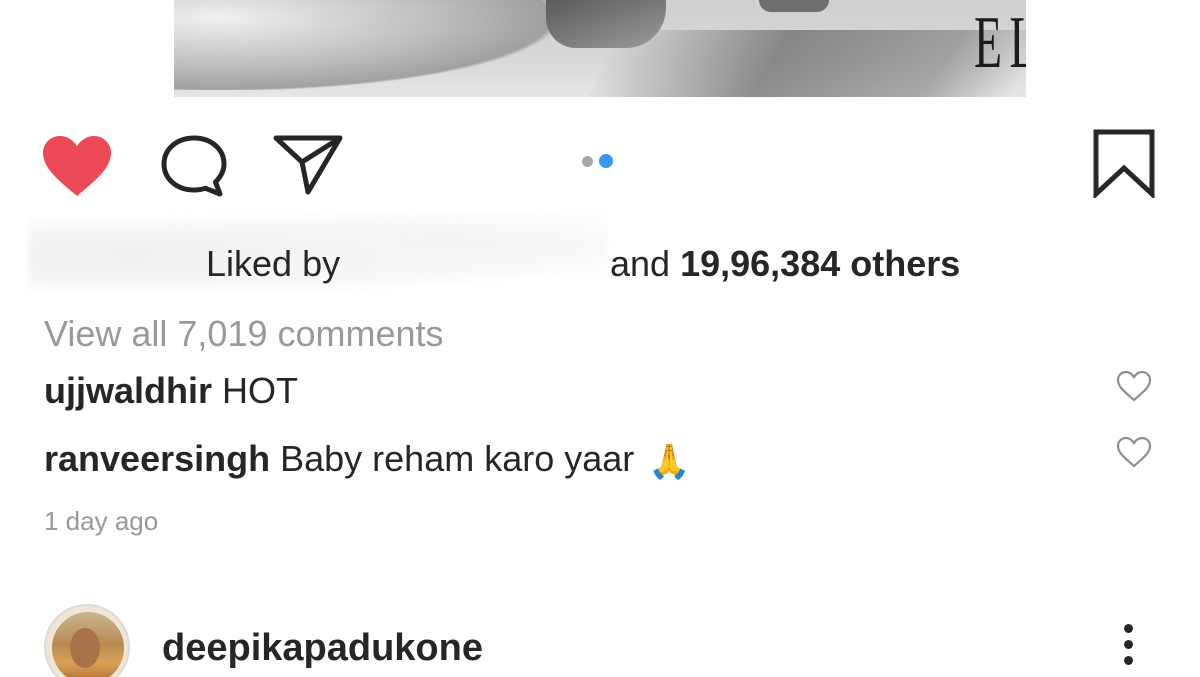 The height and width of the screenshot is (677, 1200). I want to click on post-author-username: deepikapadukone, so click(322, 648).